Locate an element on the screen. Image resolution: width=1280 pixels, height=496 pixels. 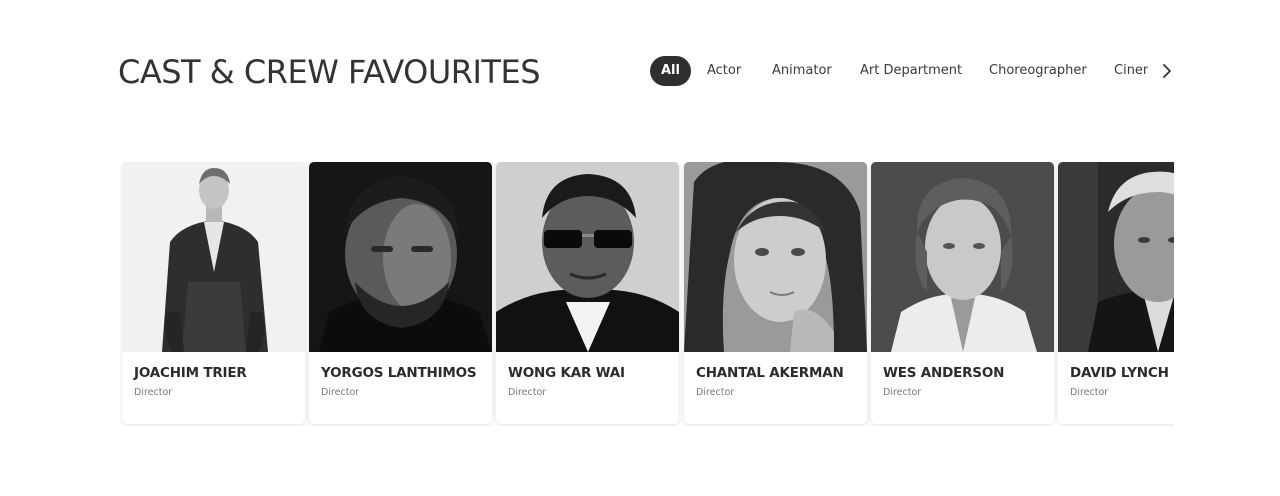
person-card: JOACHIM TRIER Director is located at coordinates (213, 293).